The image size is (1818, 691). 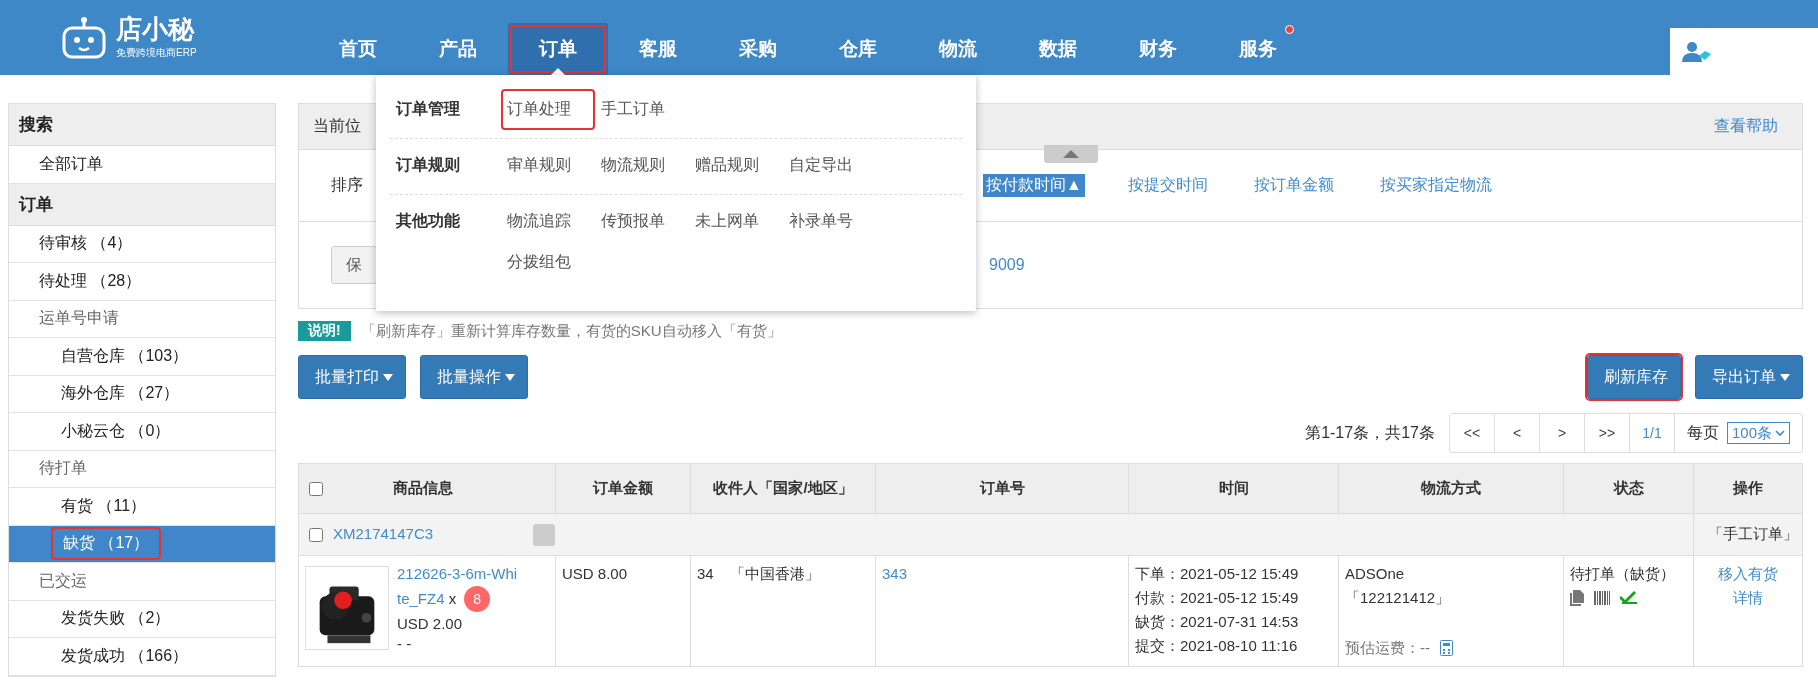 I want to click on quantity-badge: 8, so click(x=477, y=599).